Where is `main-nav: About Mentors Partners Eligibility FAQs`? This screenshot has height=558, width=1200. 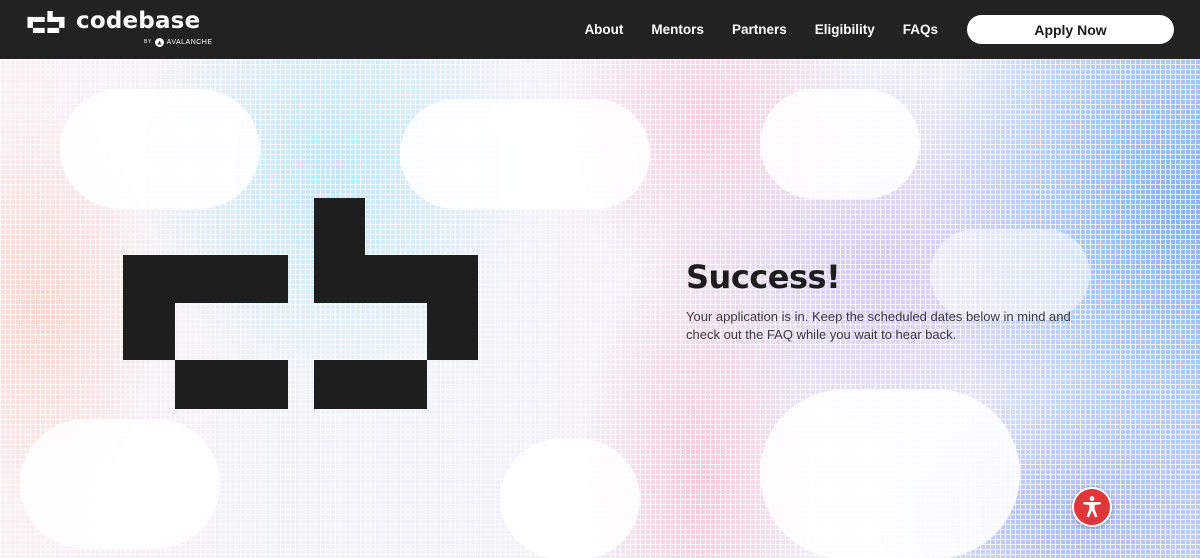
main-nav: About Mentors Partners Eligibility FAQs is located at coordinates (761, 29).